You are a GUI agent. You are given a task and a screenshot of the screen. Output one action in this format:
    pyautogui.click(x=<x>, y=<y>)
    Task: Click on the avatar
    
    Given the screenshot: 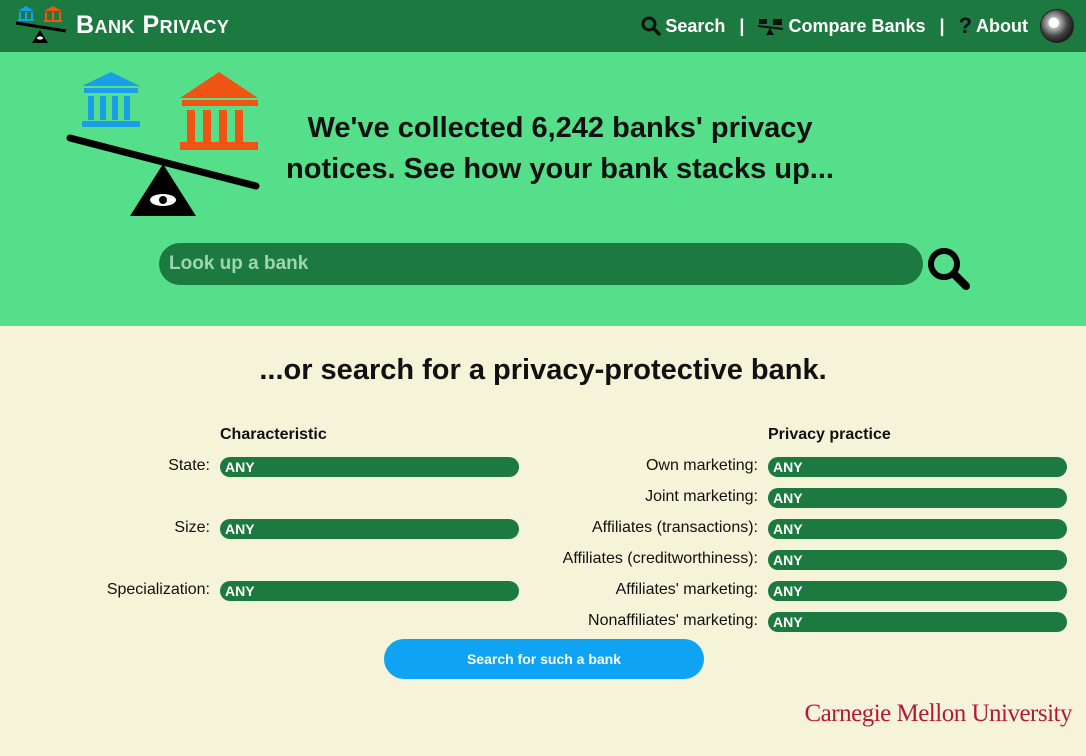 What is the action you would take?
    pyautogui.click(x=1057, y=26)
    